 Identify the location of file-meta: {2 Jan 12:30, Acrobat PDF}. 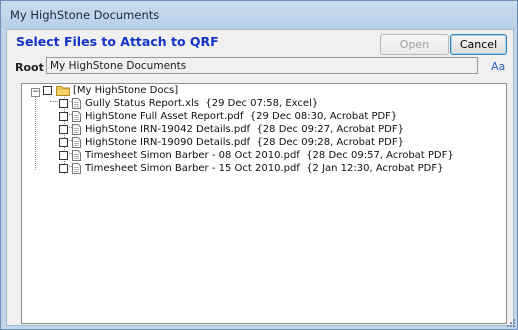
(375, 168).